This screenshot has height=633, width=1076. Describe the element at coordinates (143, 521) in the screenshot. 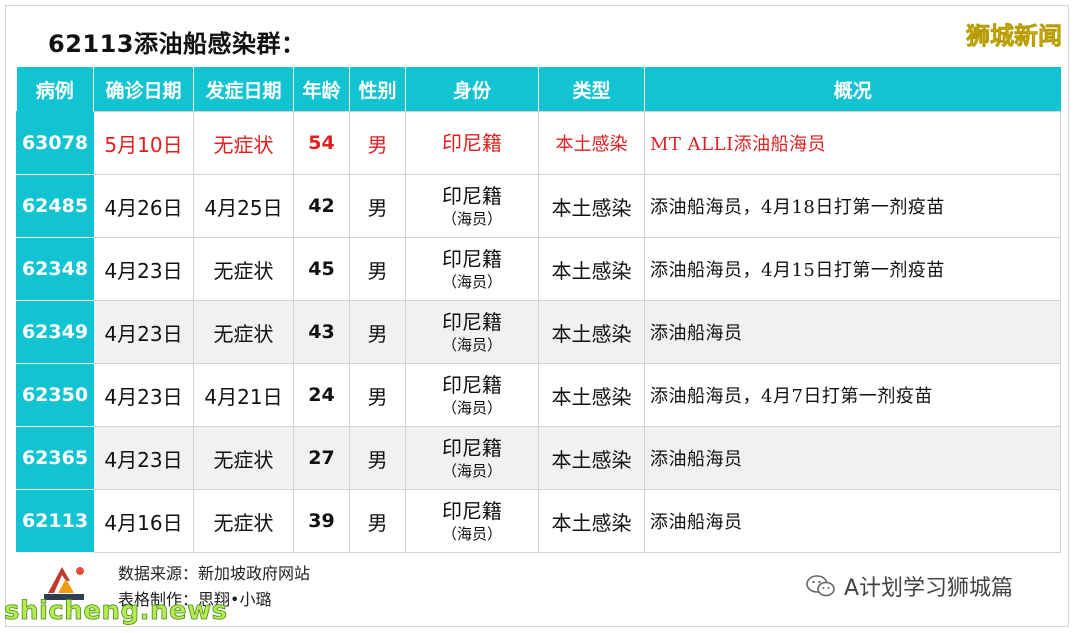

I see `confirm-date: 4月16日` at that location.